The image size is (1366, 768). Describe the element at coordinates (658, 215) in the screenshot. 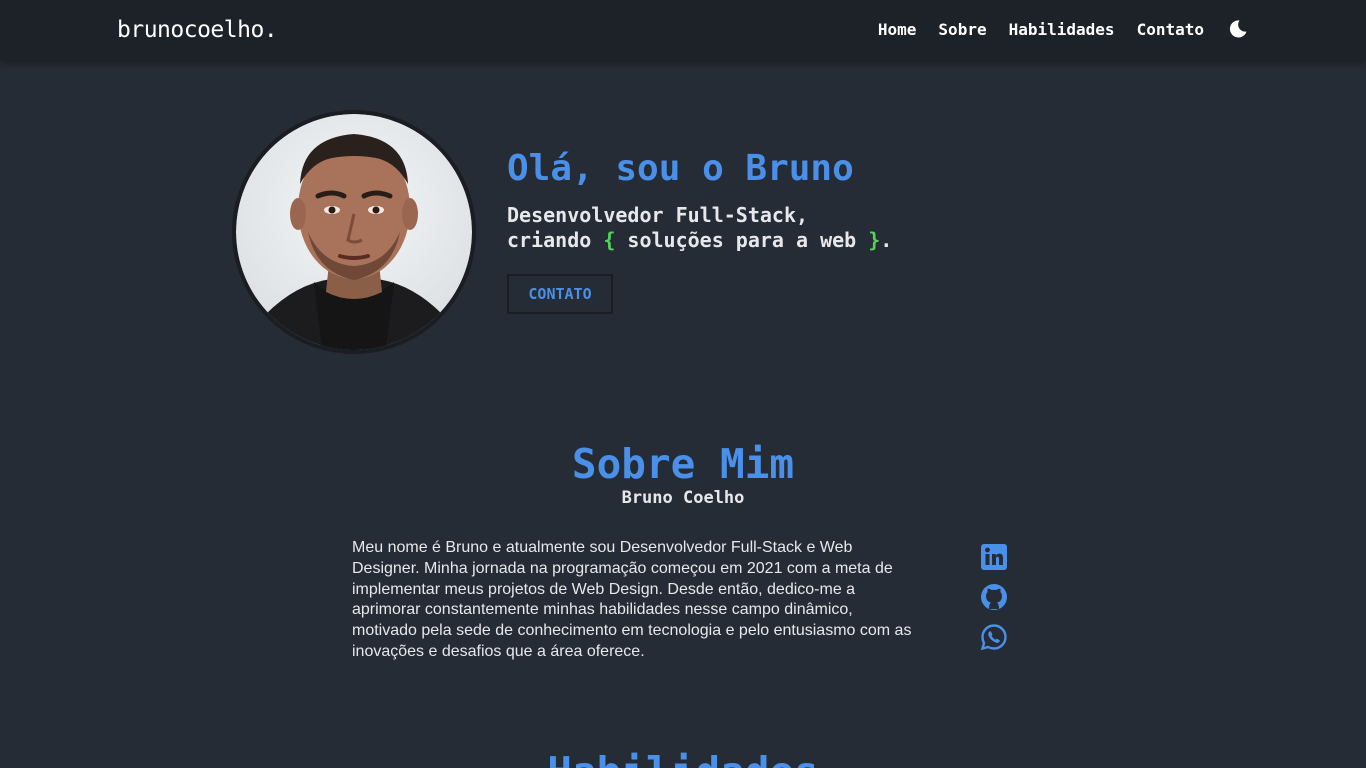

I see `hero-subtitle-line1: Desenvolvedor Full-Stack,` at that location.